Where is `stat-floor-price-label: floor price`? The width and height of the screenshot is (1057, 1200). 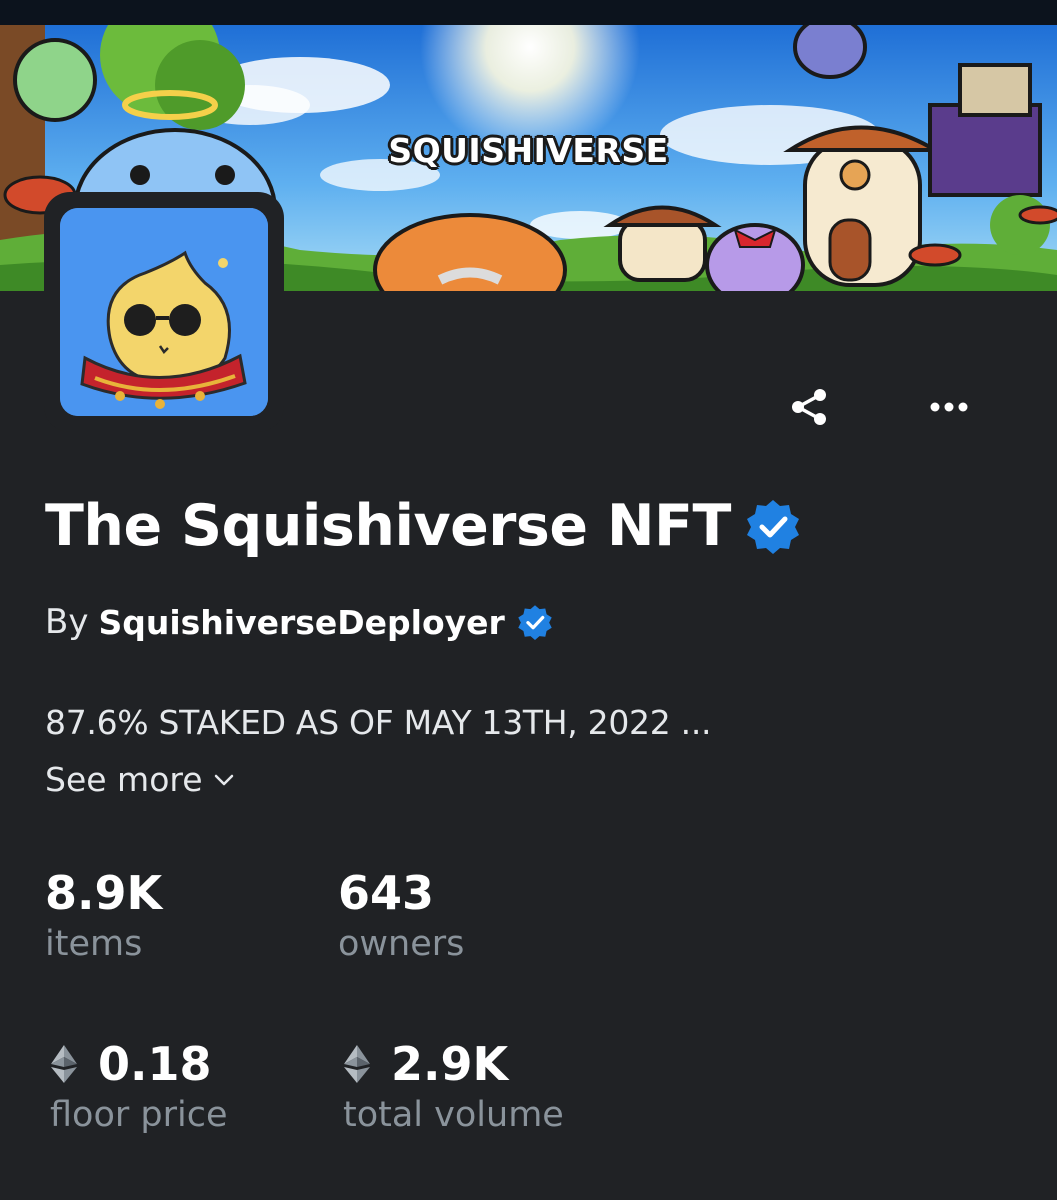
stat-floor-price-label: floor price is located at coordinates (139, 1115).